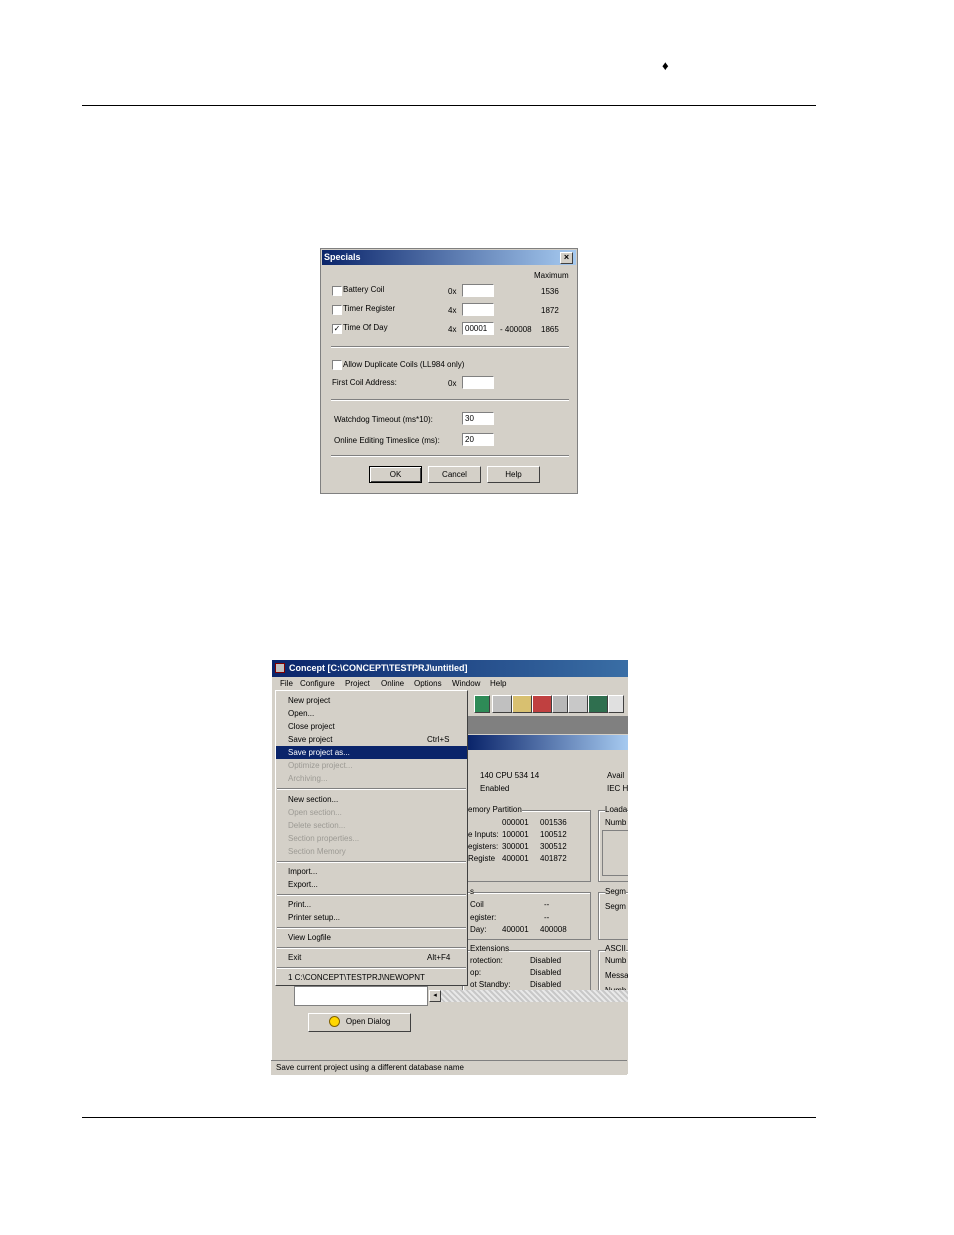  What do you see at coordinates (483, 834) in the screenshot?
I see `mem-row-1-label: e Inputs:` at bounding box center [483, 834].